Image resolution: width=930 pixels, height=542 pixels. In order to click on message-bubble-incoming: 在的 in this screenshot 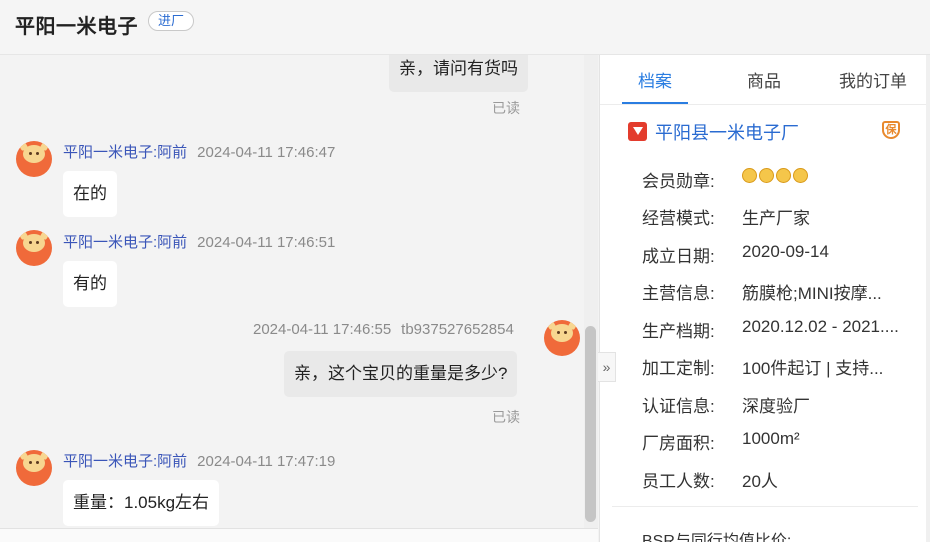, I will do `click(90, 194)`.